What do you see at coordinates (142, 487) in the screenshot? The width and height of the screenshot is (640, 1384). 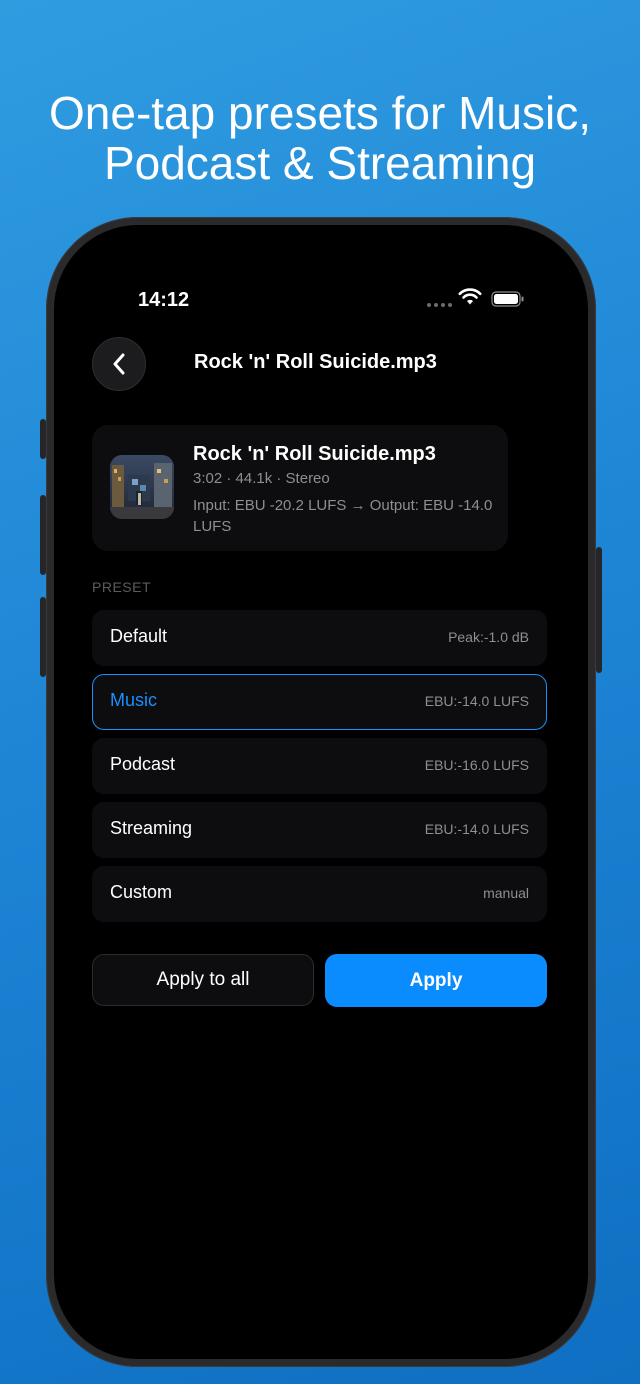 I see `album-art` at bounding box center [142, 487].